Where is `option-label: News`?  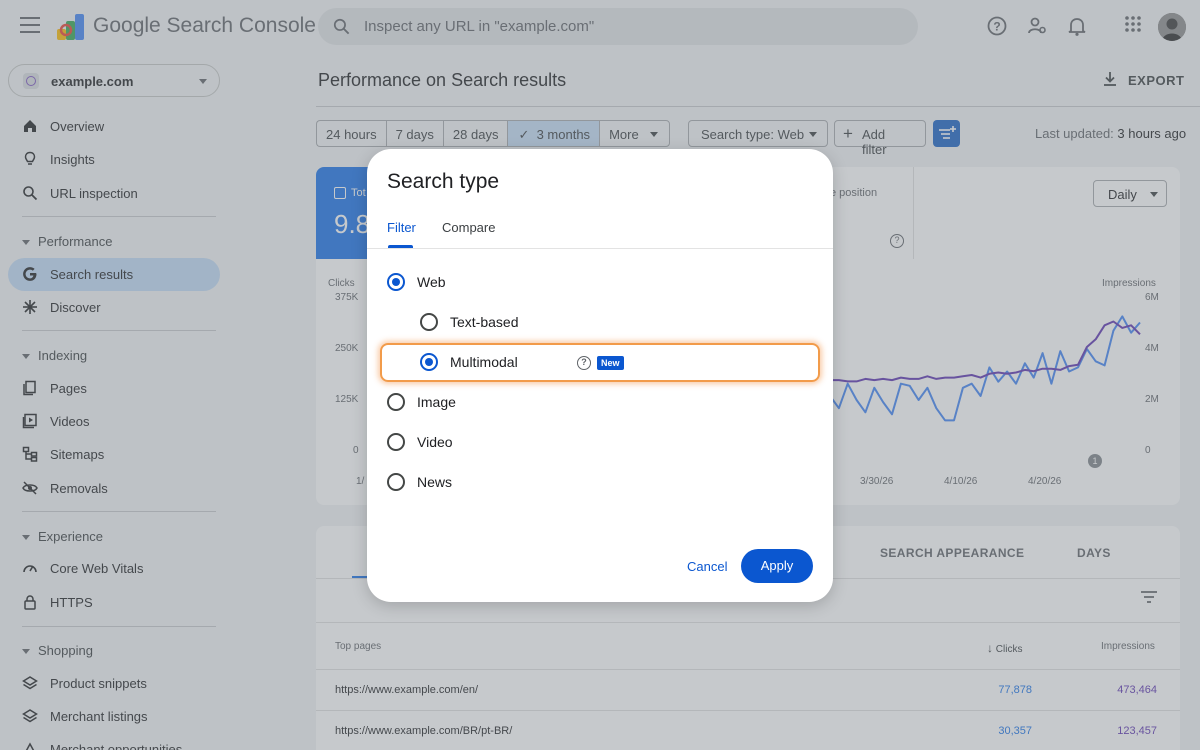
option-label: News is located at coordinates (435, 482).